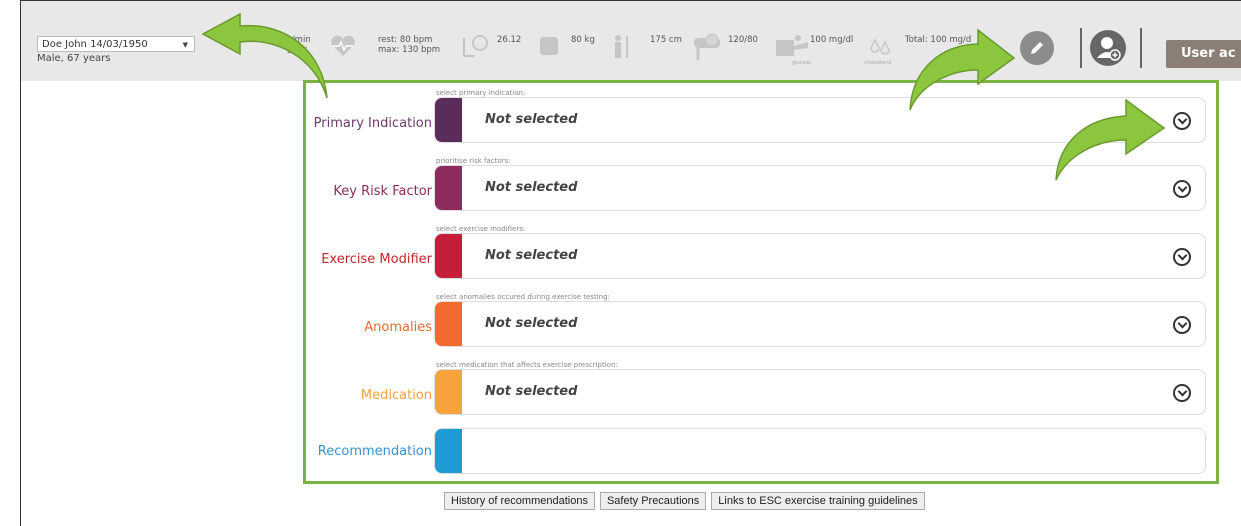 Image resolution: width=1241 pixels, height=526 pixels. I want to click on add-doctor-button, so click(1108, 48).